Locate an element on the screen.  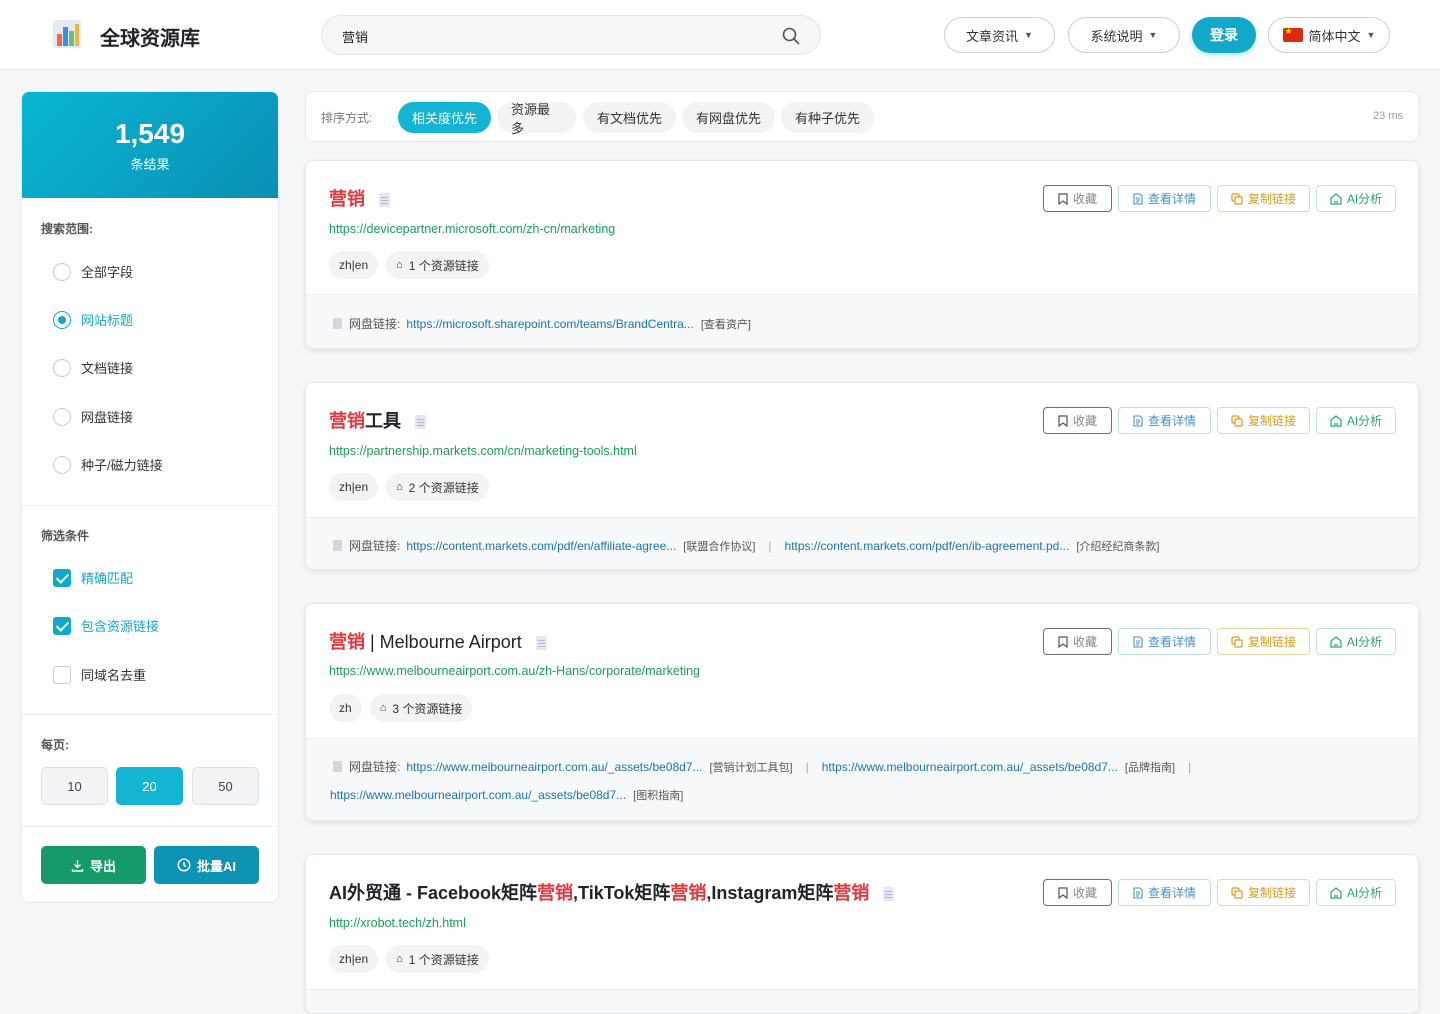
search-icon is located at coordinates (791, 36).